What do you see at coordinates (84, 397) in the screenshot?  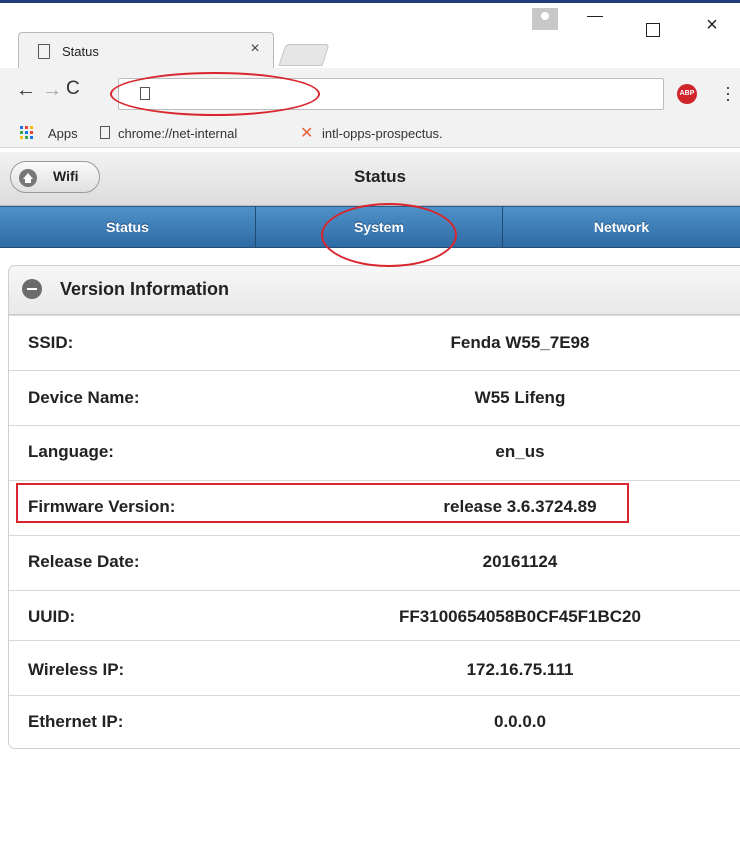 I see `row-label: Device Name:` at bounding box center [84, 397].